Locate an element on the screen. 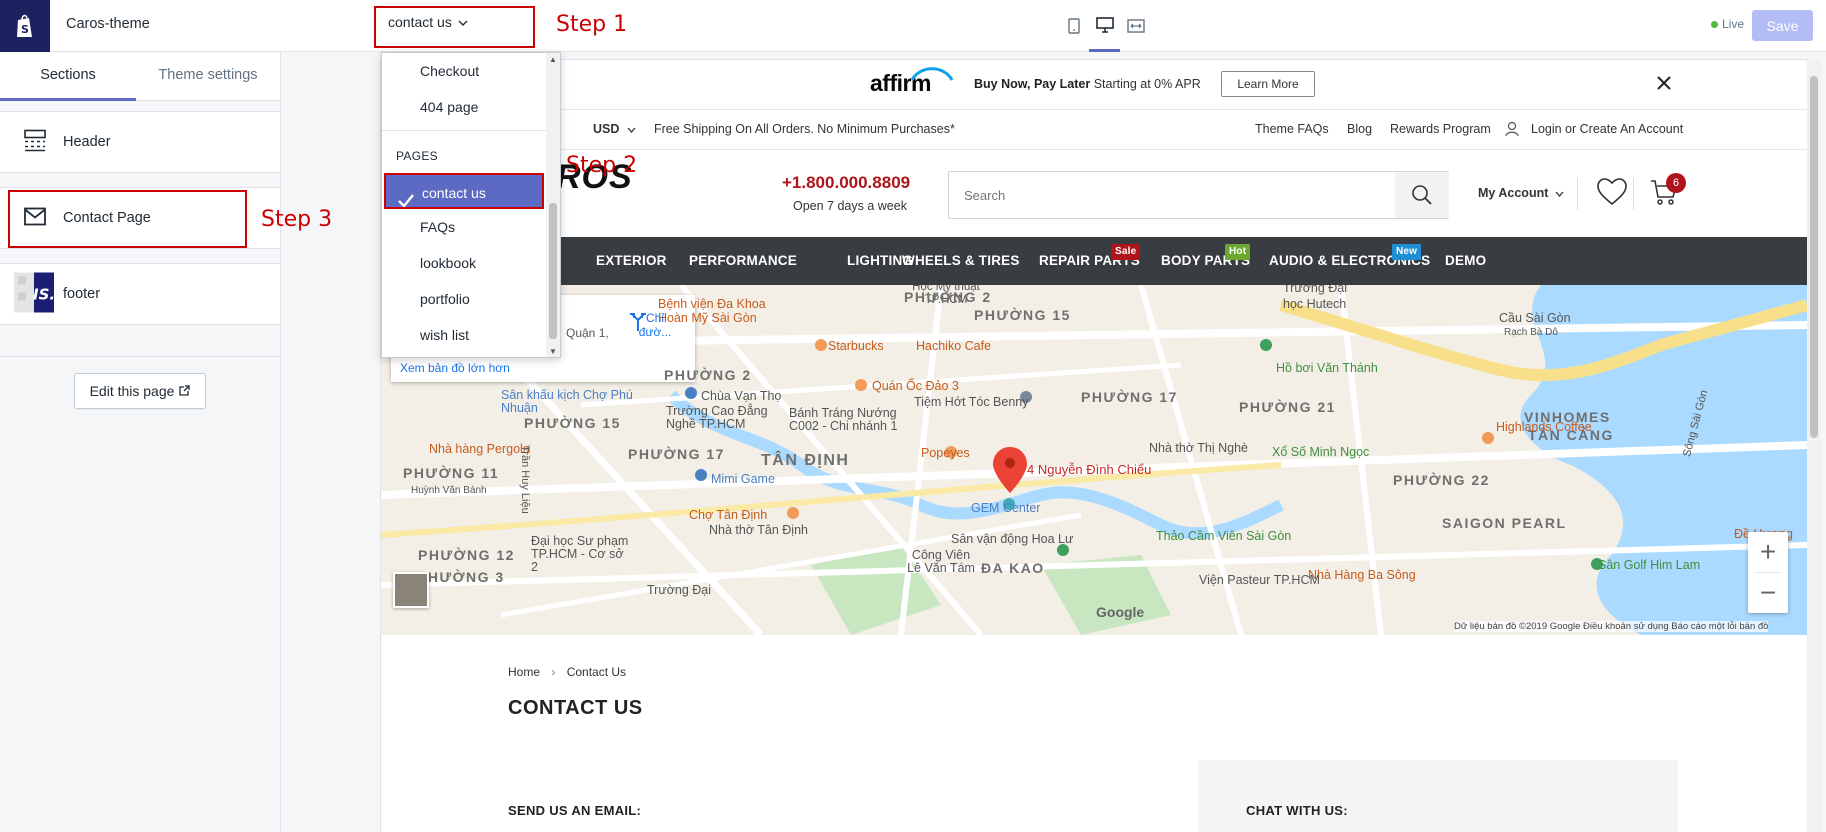 Image resolution: width=1826 pixels, height=832 pixels. search-input is located at coordinates (1171, 195).